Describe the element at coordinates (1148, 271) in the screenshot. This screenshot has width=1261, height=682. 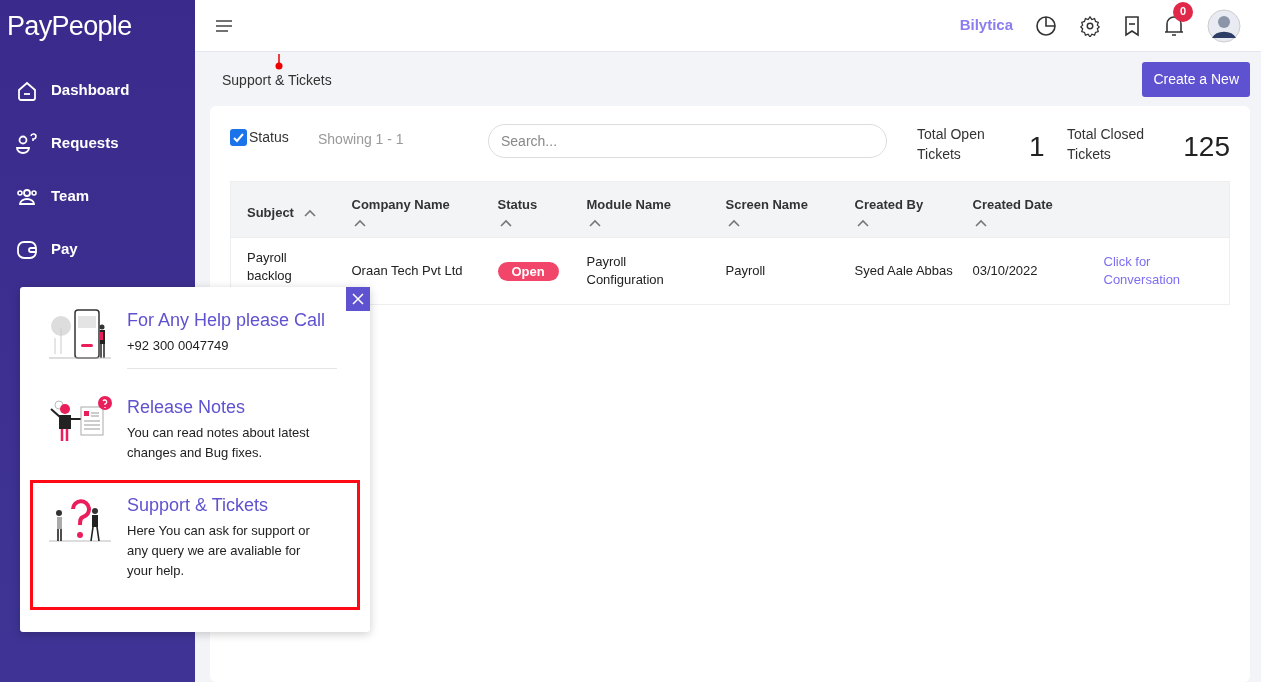
I see `conversation-link: Click for Conversation` at that location.